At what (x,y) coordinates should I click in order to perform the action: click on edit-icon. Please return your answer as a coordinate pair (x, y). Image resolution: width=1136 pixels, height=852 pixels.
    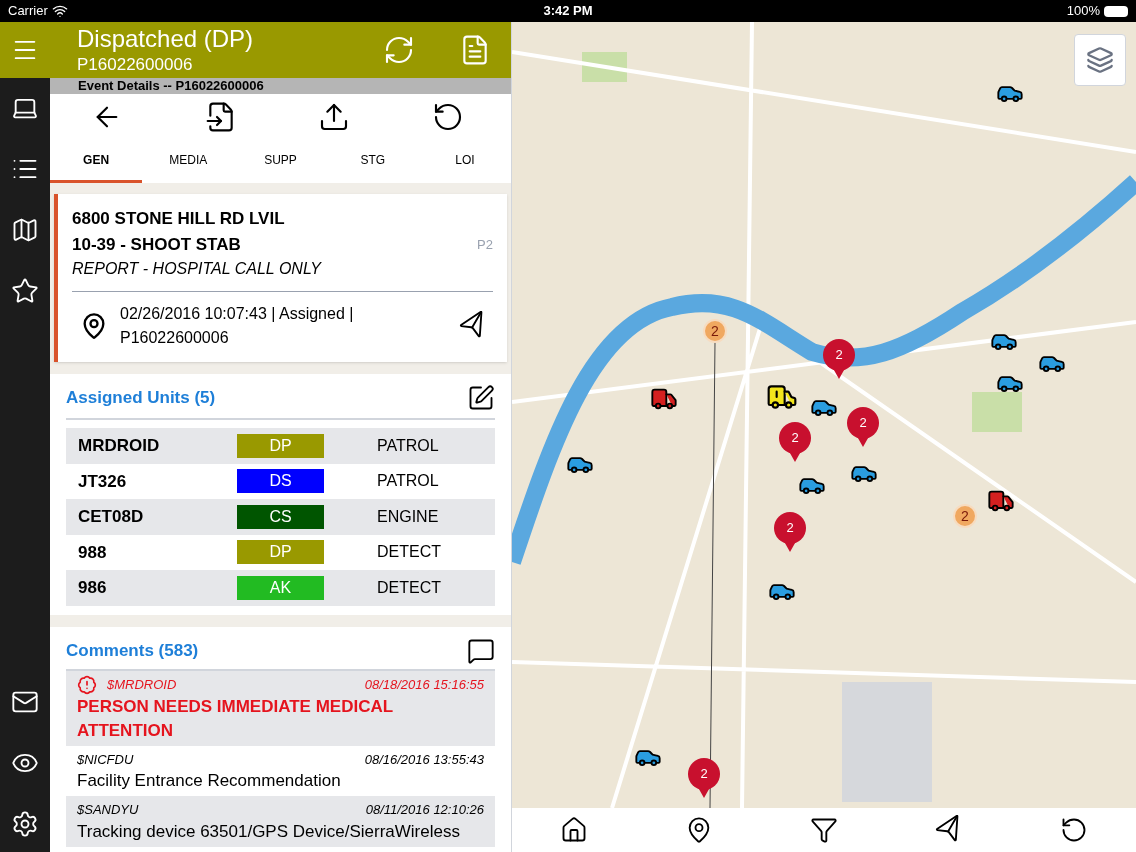
    Looking at the image, I should click on (481, 398).